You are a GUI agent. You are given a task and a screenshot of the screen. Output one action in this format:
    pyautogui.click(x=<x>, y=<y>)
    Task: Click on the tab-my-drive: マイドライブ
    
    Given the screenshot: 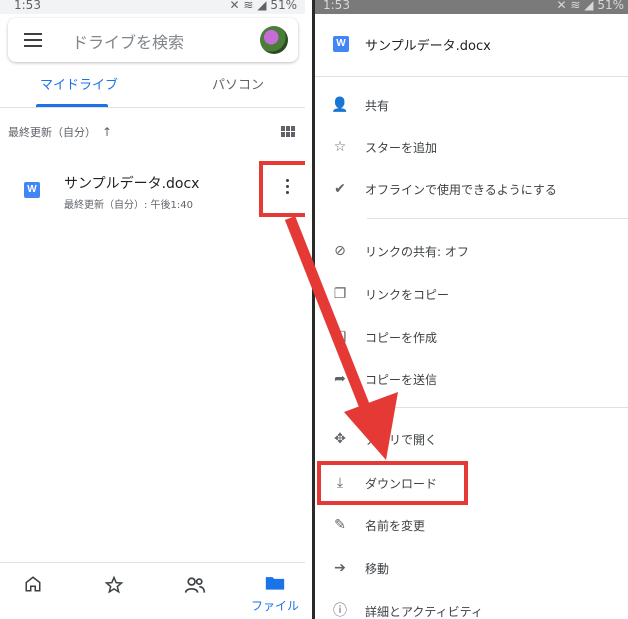 What is the action you would take?
    pyautogui.click(x=79, y=83)
    